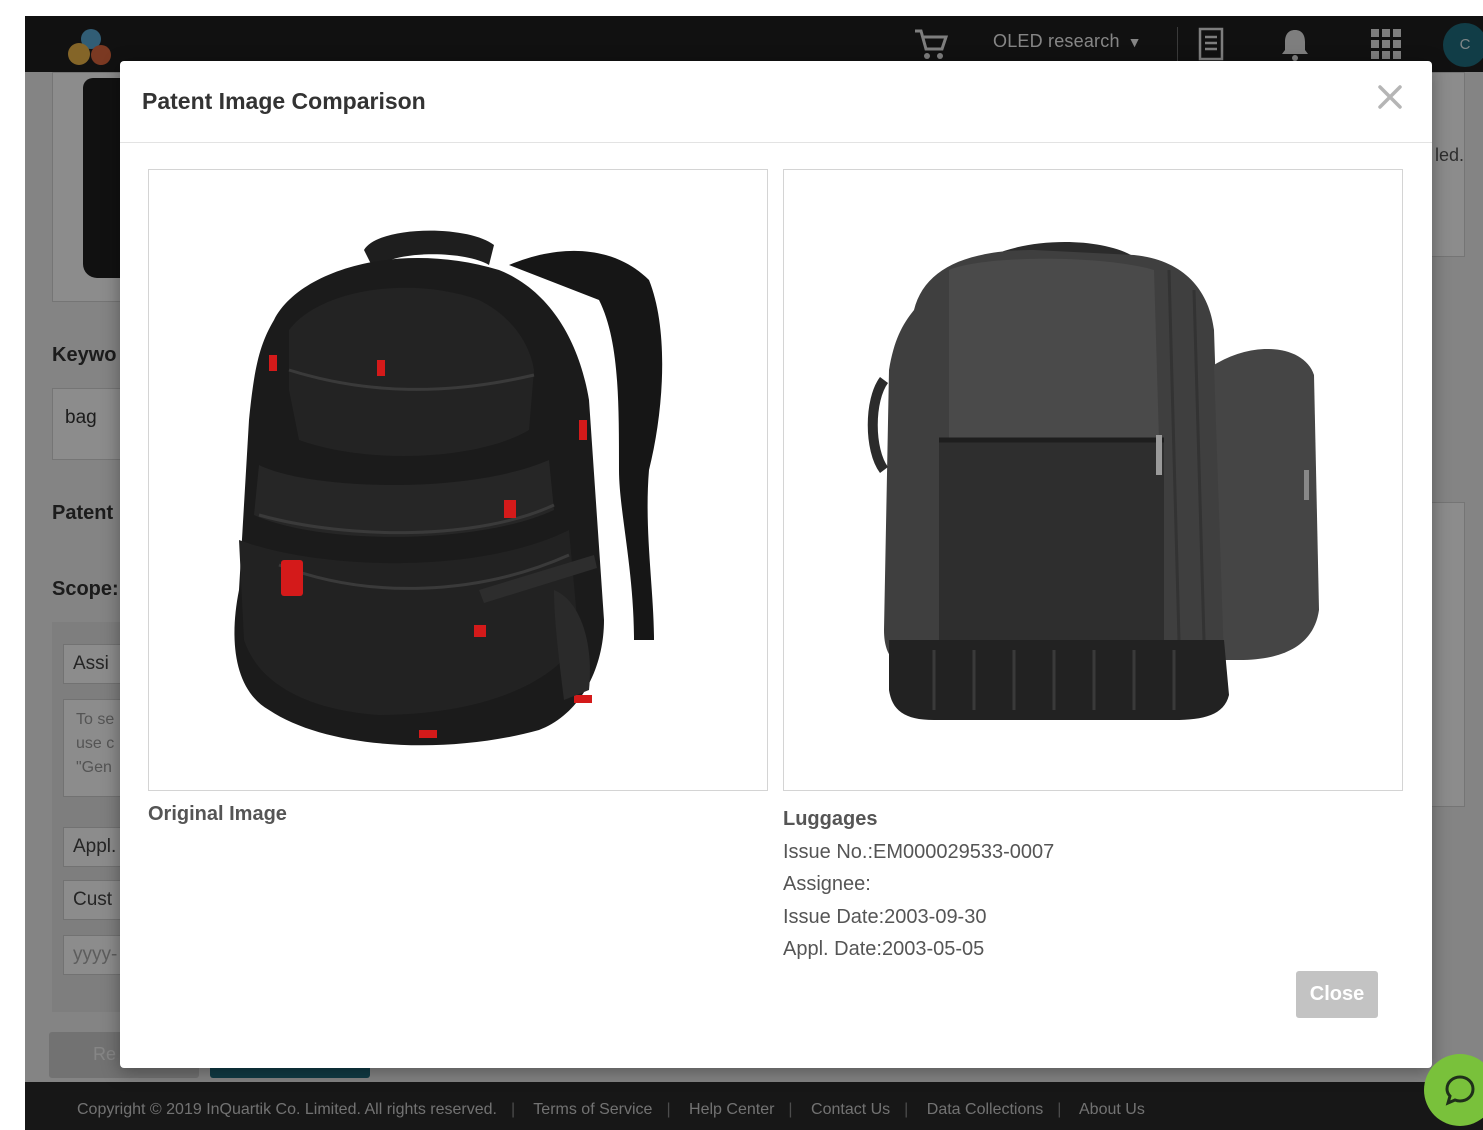 This screenshot has height=1130, width=1483. Describe the element at coordinates (217, 814) in the screenshot. I see `original-image-caption: Original Image` at that location.